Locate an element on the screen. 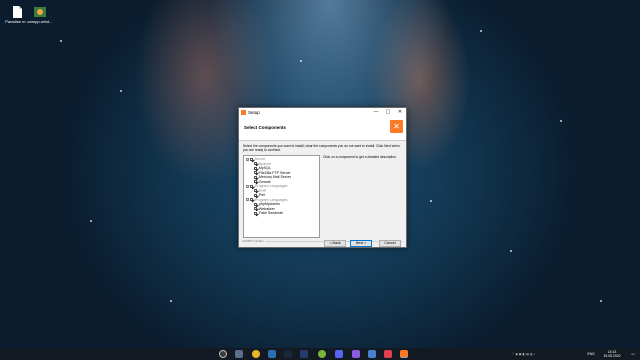 This screenshot has width=640, height=360. xampp-taskbar-icon is located at coordinates (404, 354).